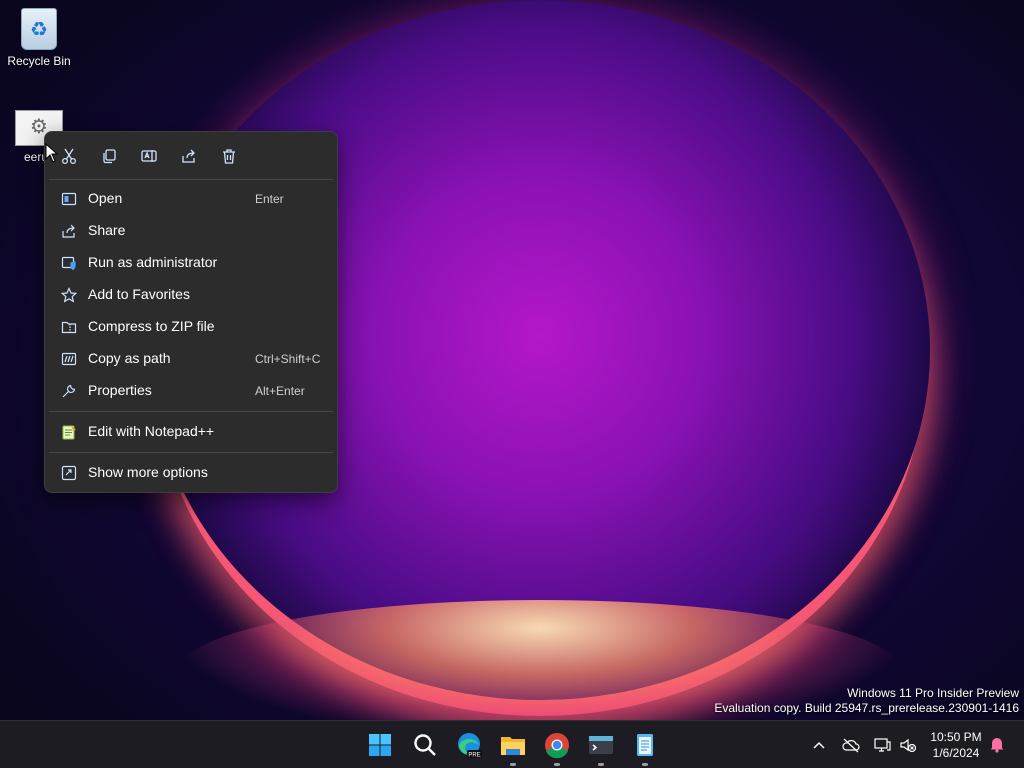 Image resolution: width=1024 pixels, height=768 pixels. What do you see at coordinates (120, 390) in the screenshot?
I see `menu-item-label: Properties` at bounding box center [120, 390].